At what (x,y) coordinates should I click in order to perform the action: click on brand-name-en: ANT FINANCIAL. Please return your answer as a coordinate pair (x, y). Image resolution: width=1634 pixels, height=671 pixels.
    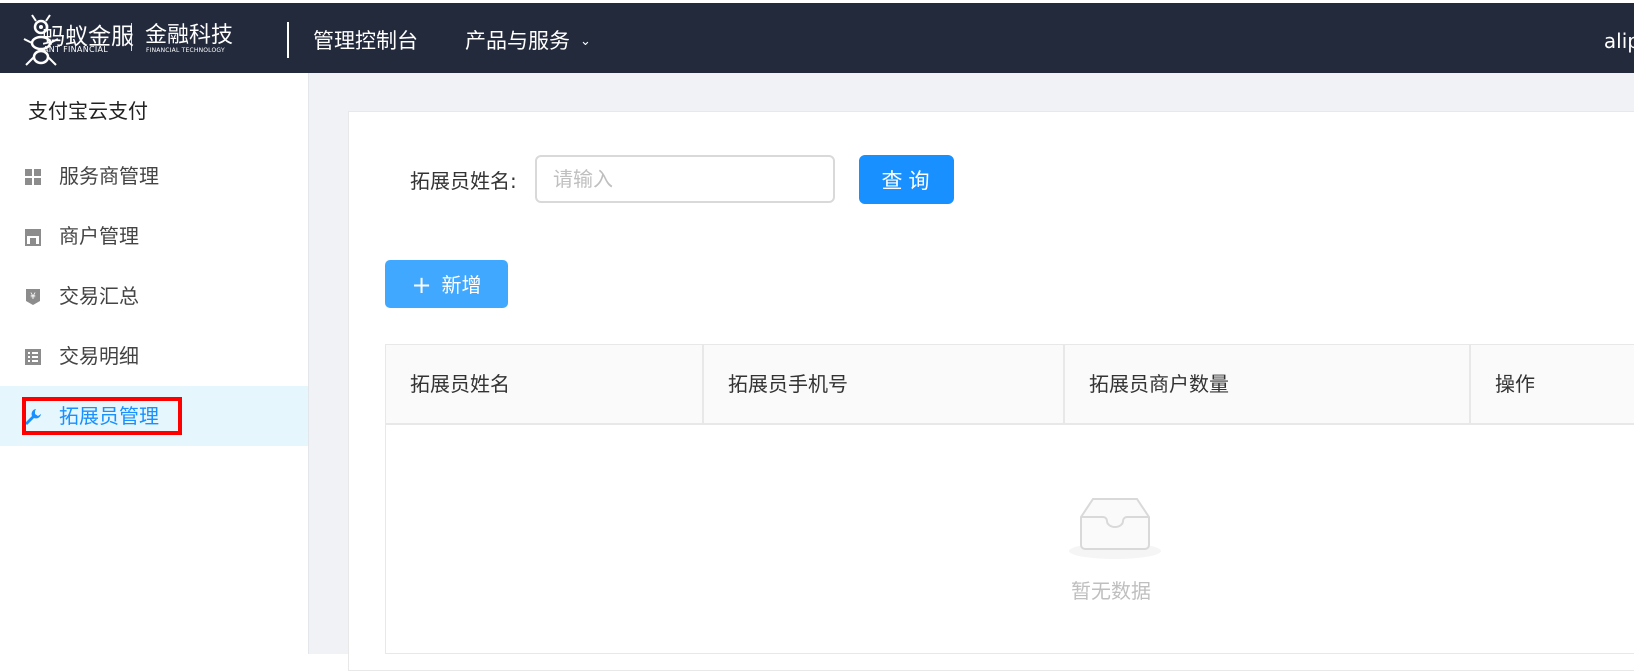
    Looking at the image, I should click on (76, 49).